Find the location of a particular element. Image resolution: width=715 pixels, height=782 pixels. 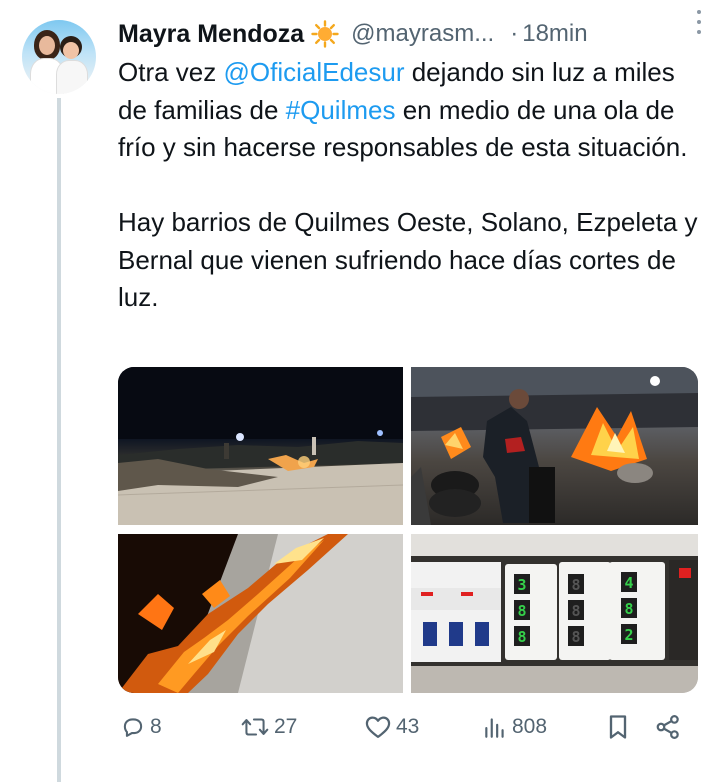

views-count: 808 is located at coordinates (530, 726).